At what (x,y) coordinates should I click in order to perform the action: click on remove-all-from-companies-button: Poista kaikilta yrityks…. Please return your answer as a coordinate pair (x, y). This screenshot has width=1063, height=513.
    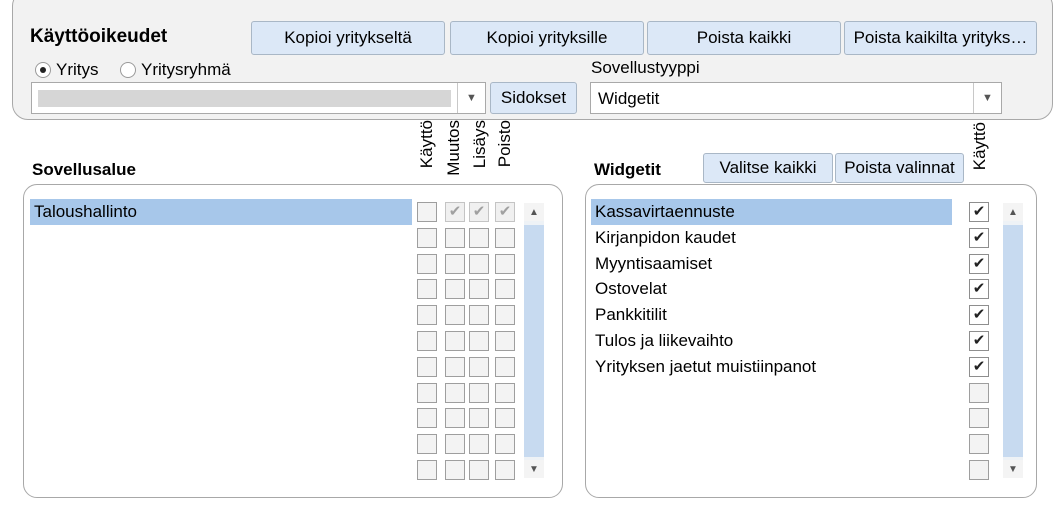
    Looking at the image, I should click on (940, 38).